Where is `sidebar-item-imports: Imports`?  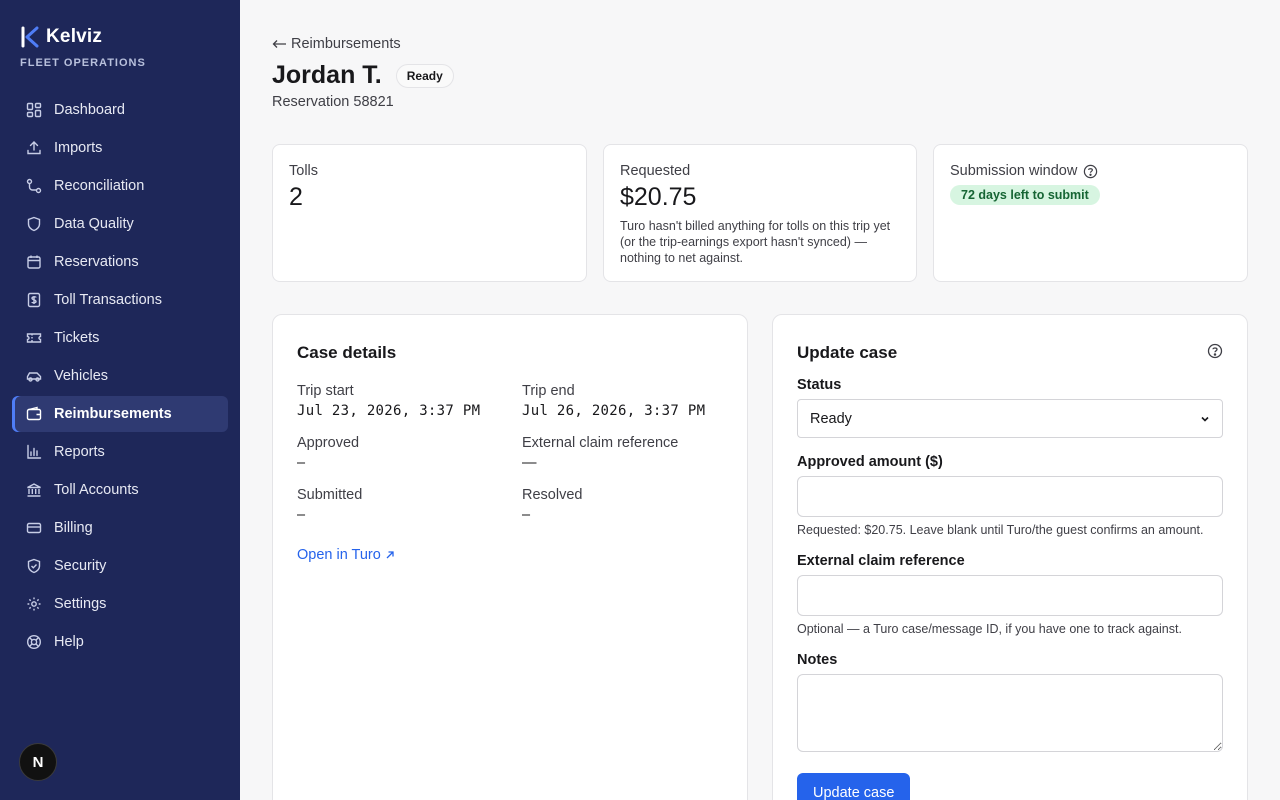 sidebar-item-imports: Imports is located at coordinates (120, 148).